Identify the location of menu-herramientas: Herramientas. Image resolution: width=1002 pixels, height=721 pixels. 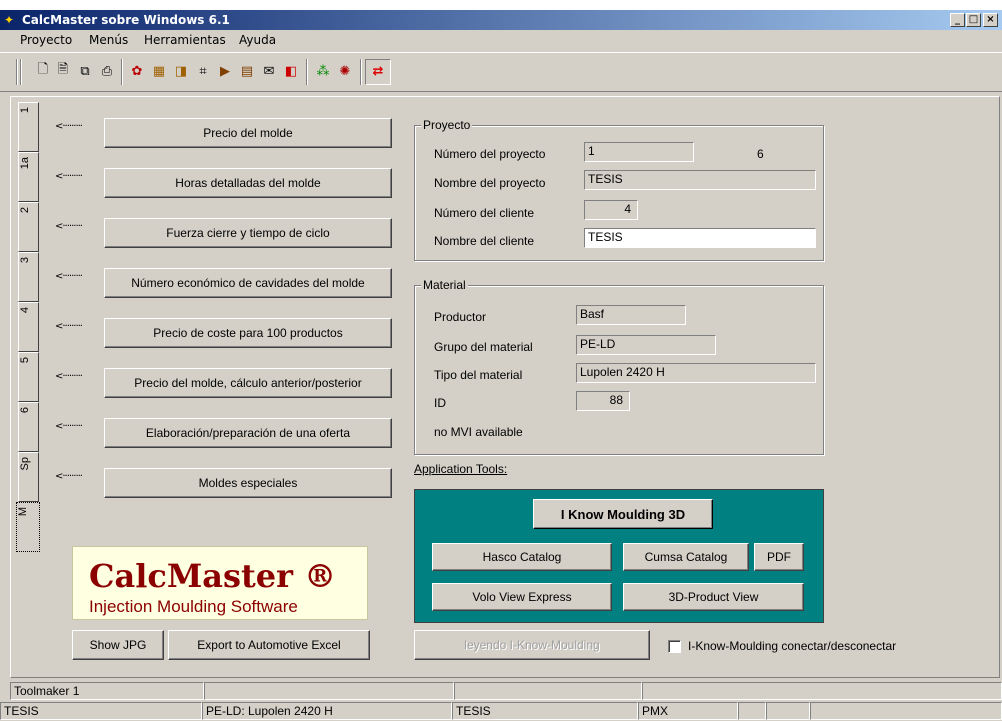
(185, 40).